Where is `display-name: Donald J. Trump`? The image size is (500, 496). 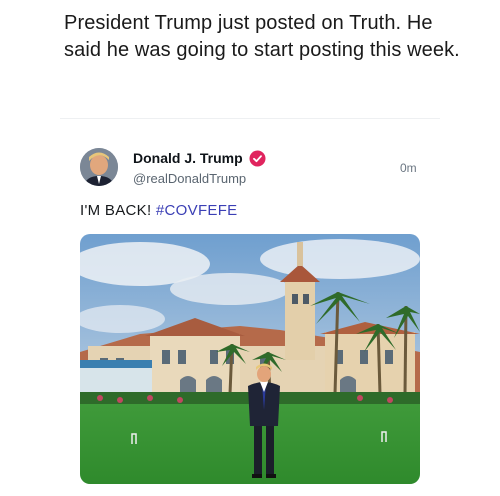
display-name: Donald J. Trump is located at coordinates (188, 158).